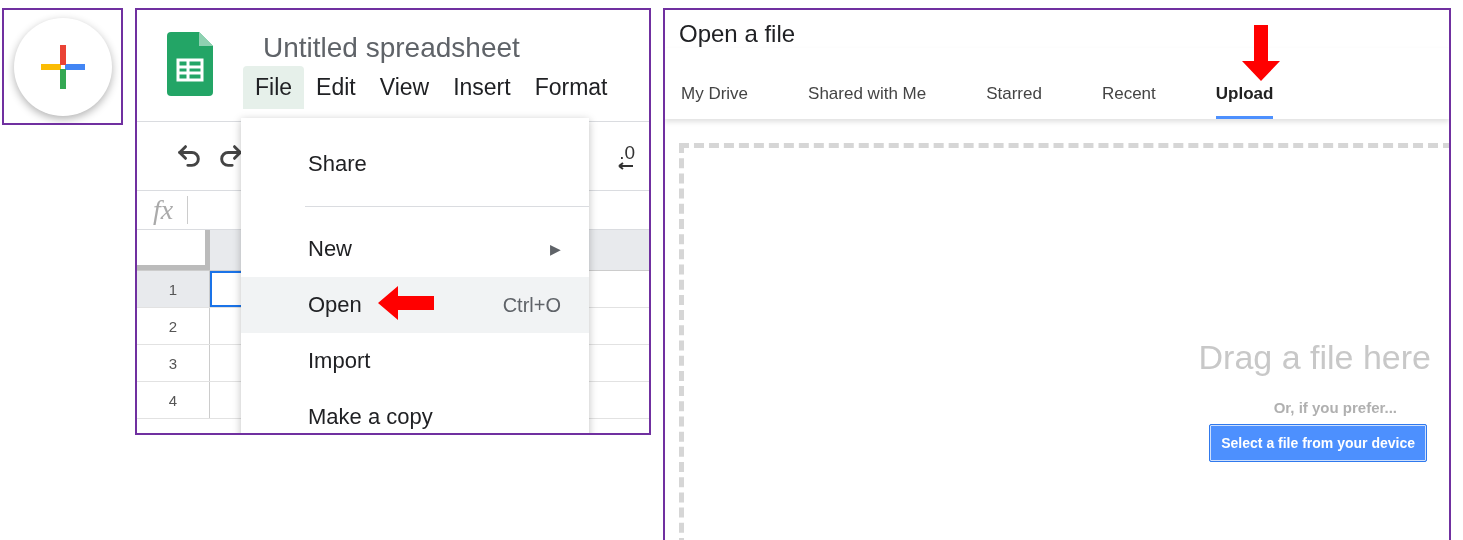 The image size is (1463, 540). Describe the element at coordinates (737, 33) in the screenshot. I see `dialog-title: Open a file` at that location.